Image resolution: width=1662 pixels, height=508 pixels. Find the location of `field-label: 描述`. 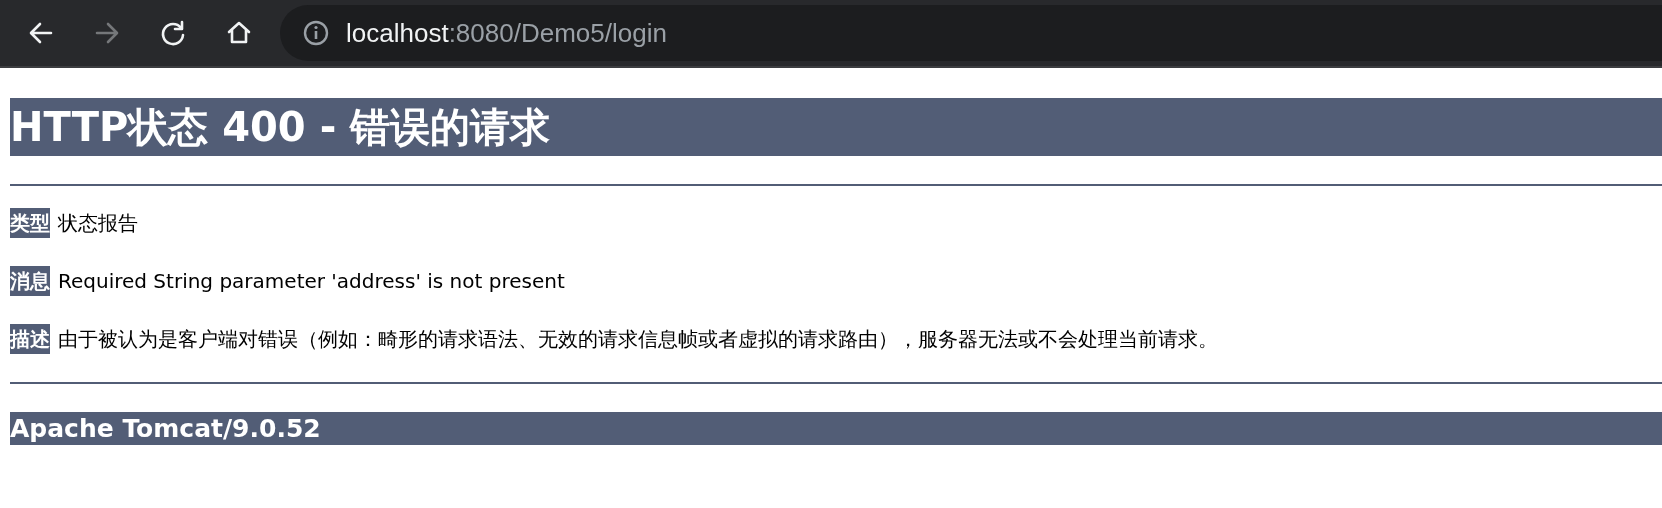

field-label: 描述 is located at coordinates (30, 339).